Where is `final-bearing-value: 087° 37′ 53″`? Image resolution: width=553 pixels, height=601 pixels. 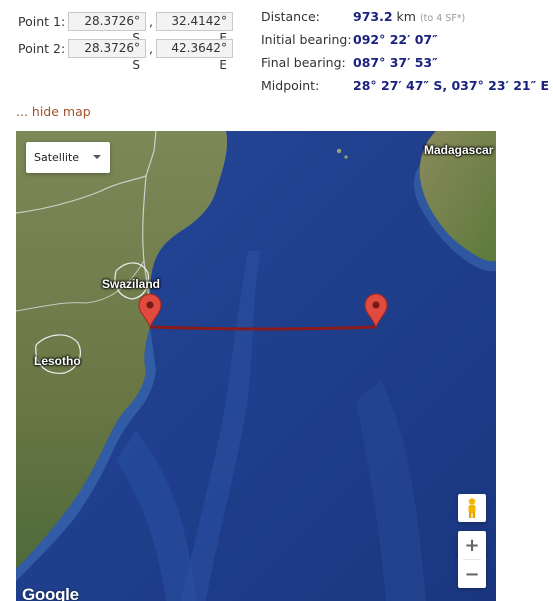
final-bearing-value: 087° 37′ 53″ is located at coordinates (395, 62).